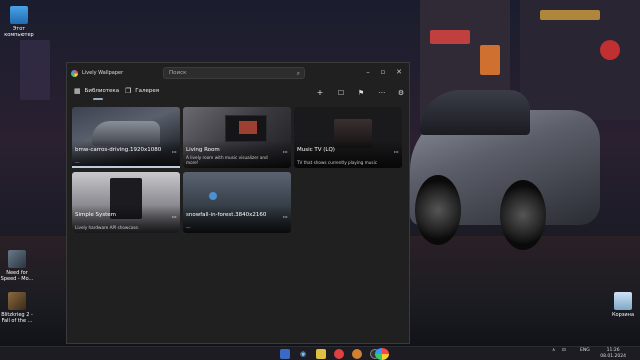 The height and width of the screenshot is (360, 640). I want to click on search-placeholder: Поиск, so click(178, 73).